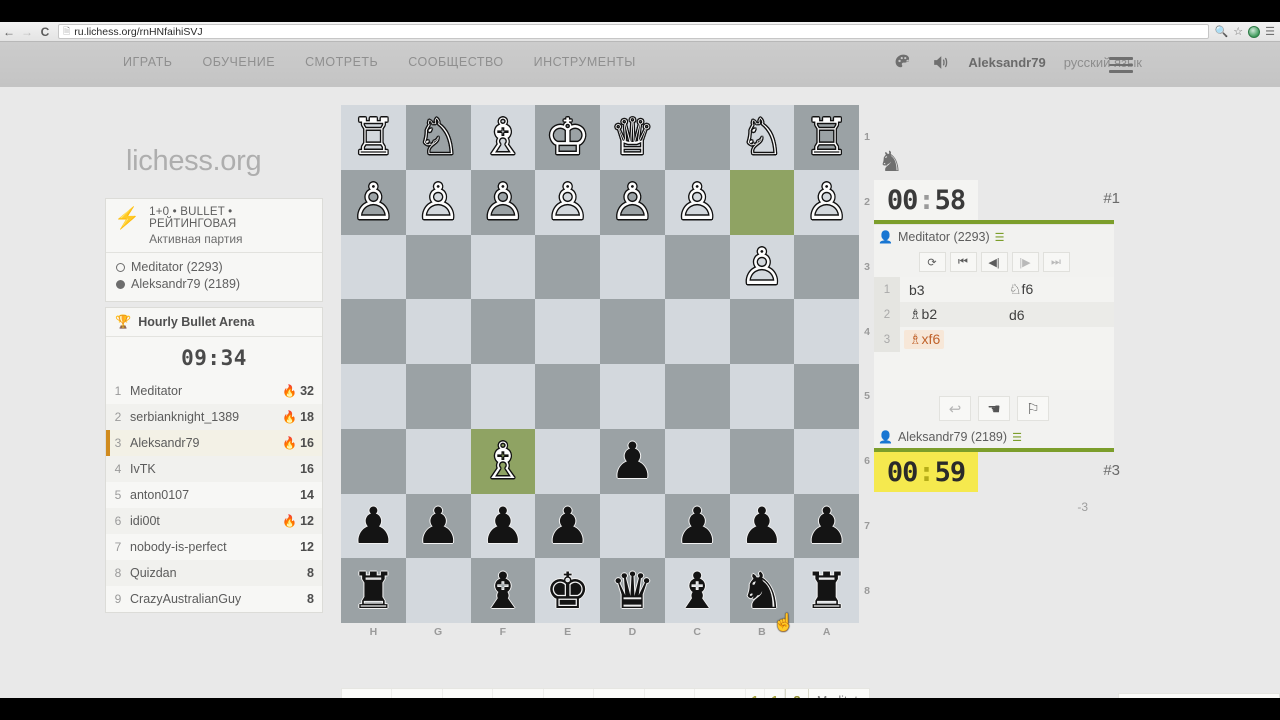 Image resolution: width=1280 pixels, height=720 pixels. What do you see at coordinates (373, 396) in the screenshot?
I see `board-square-h5` at bounding box center [373, 396].